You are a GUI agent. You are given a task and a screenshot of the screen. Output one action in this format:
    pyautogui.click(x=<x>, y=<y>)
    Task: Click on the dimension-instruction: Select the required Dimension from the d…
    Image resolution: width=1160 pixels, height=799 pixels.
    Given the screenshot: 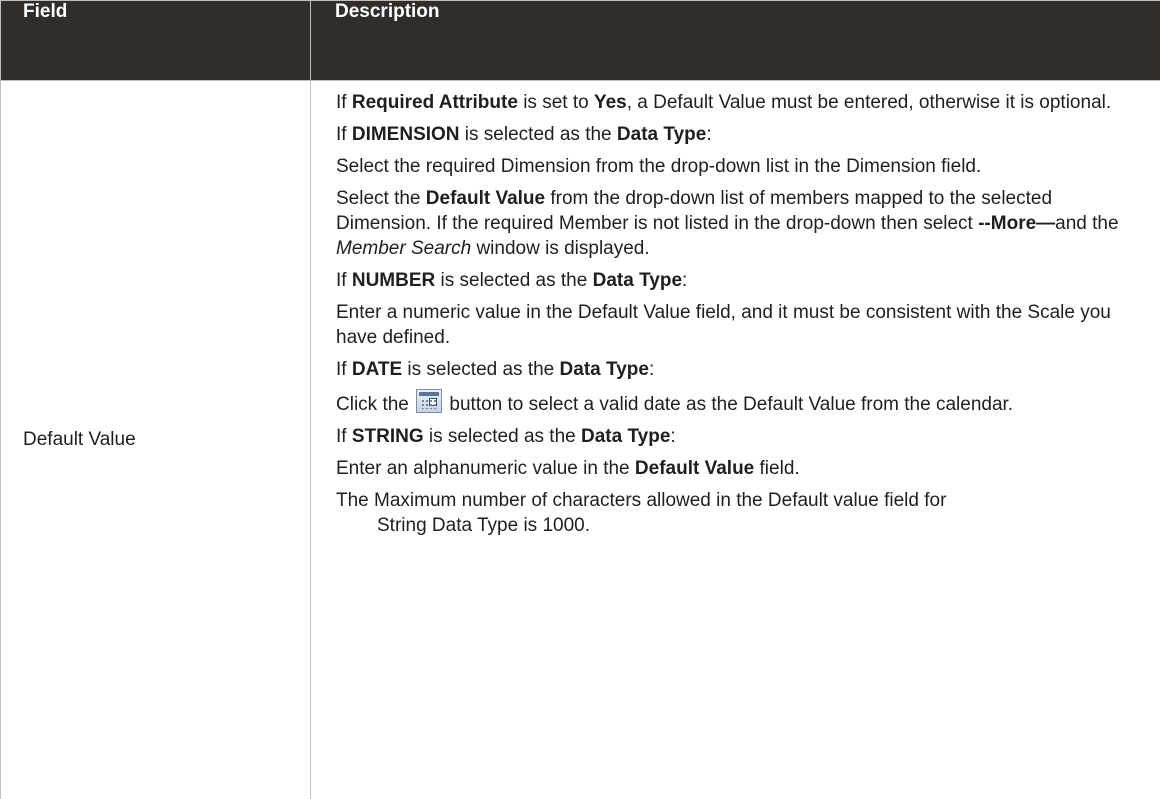 What is the action you would take?
    pyautogui.click(x=659, y=166)
    